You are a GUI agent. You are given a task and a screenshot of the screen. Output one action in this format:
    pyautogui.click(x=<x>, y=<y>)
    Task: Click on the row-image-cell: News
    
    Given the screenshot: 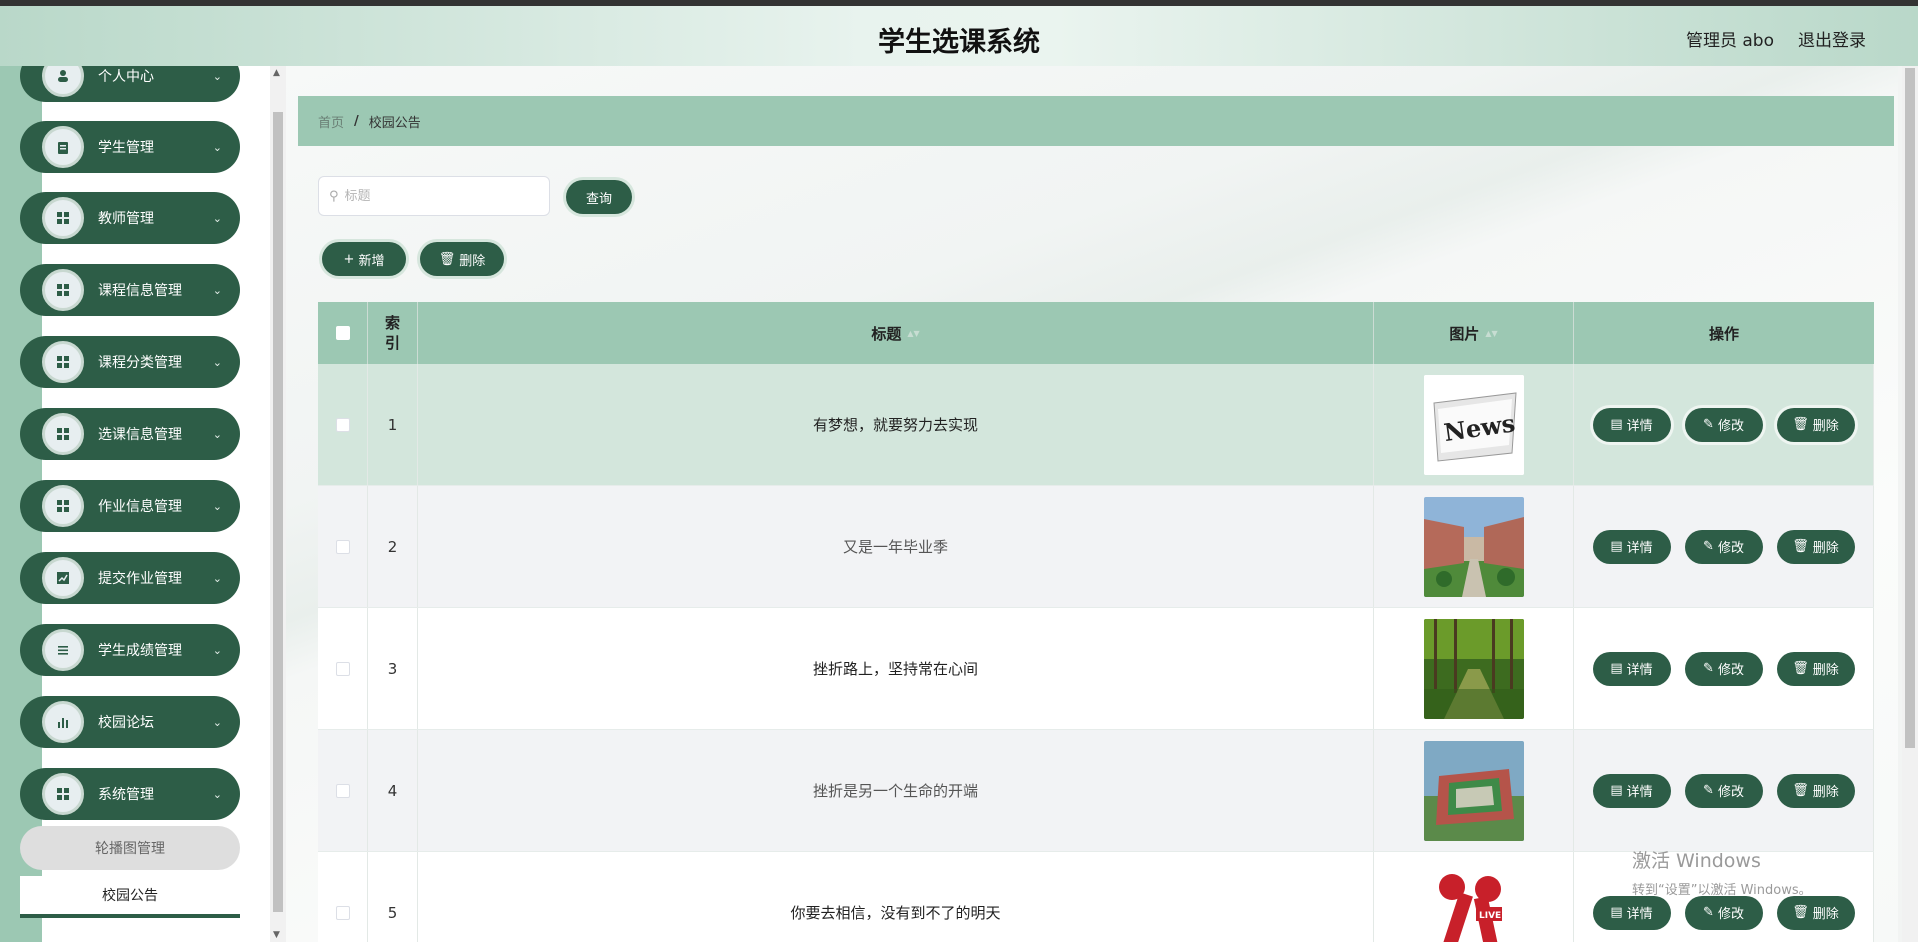 What is the action you would take?
    pyautogui.click(x=1474, y=424)
    